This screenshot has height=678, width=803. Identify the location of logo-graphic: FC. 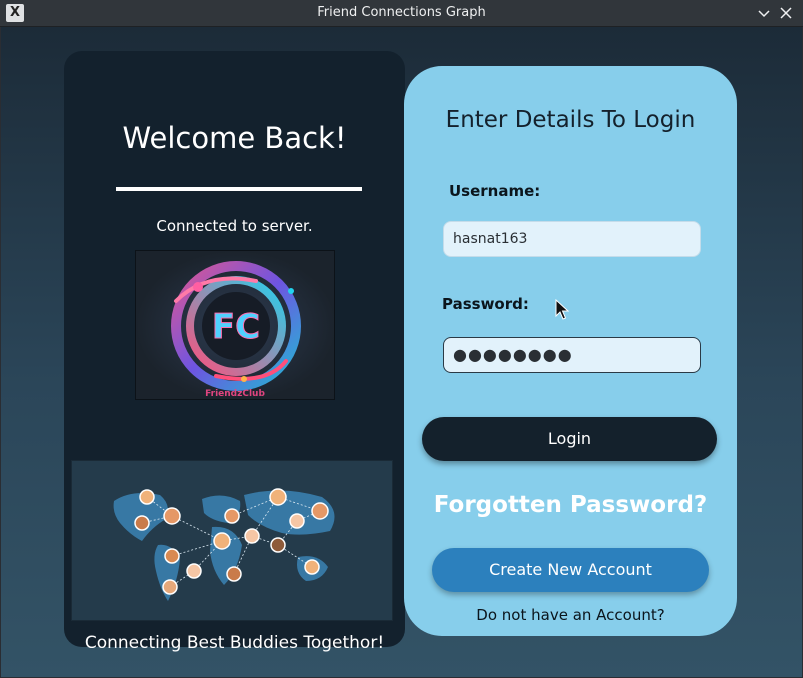
(235, 325).